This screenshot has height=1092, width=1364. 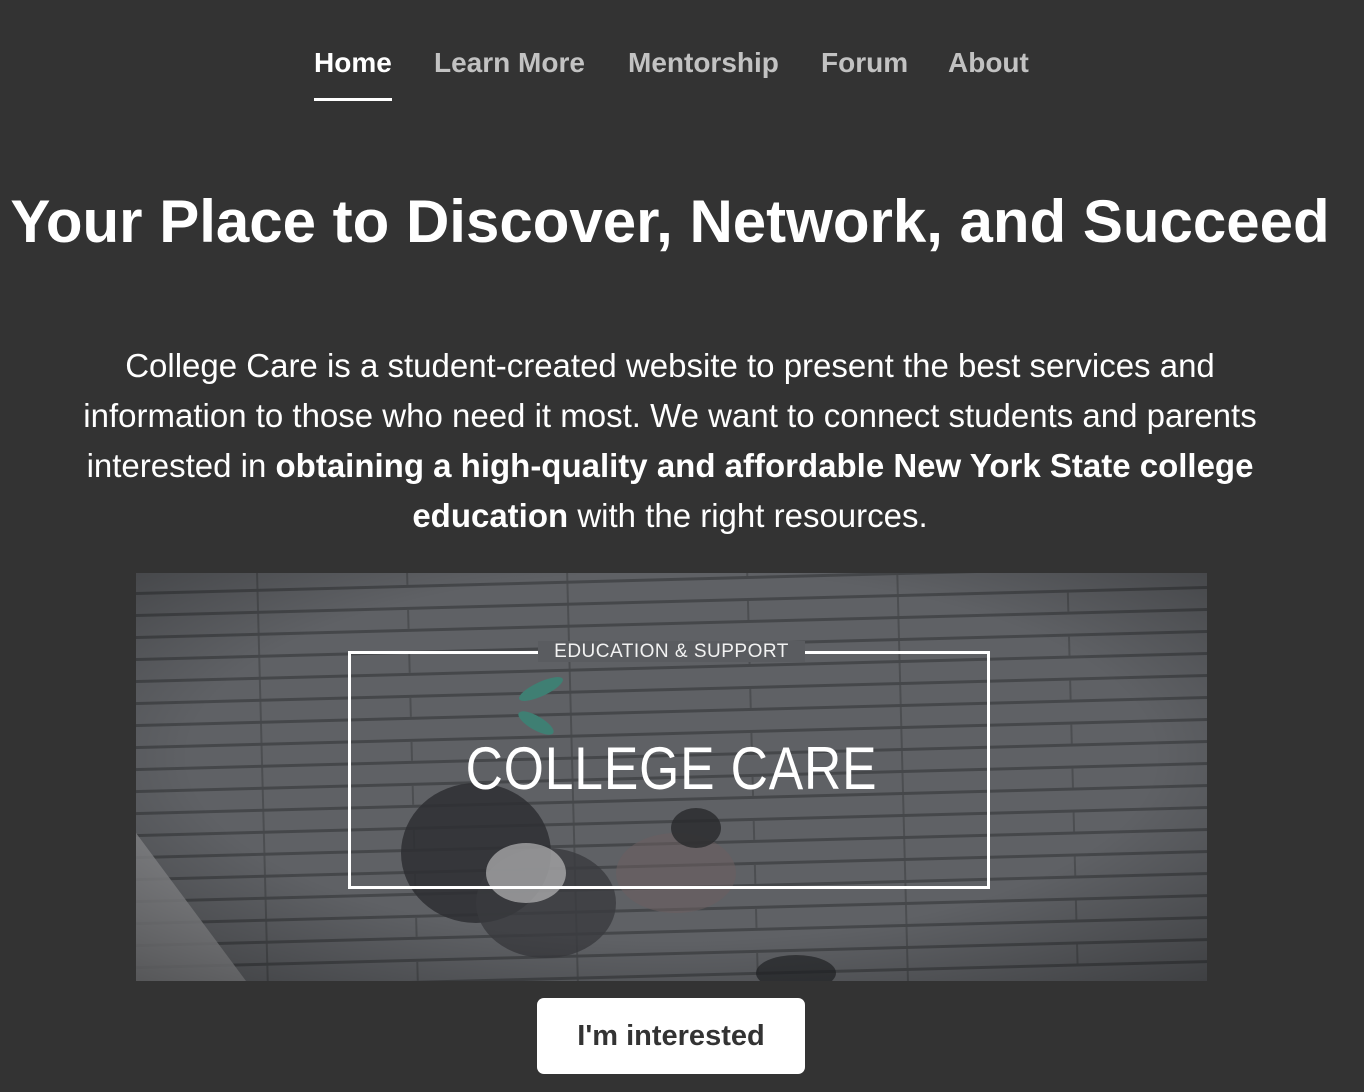 What do you see at coordinates (748, 515) in the screenshot?
I see `intro-text-end: with the right resources.` at bounding box center [748, 515].